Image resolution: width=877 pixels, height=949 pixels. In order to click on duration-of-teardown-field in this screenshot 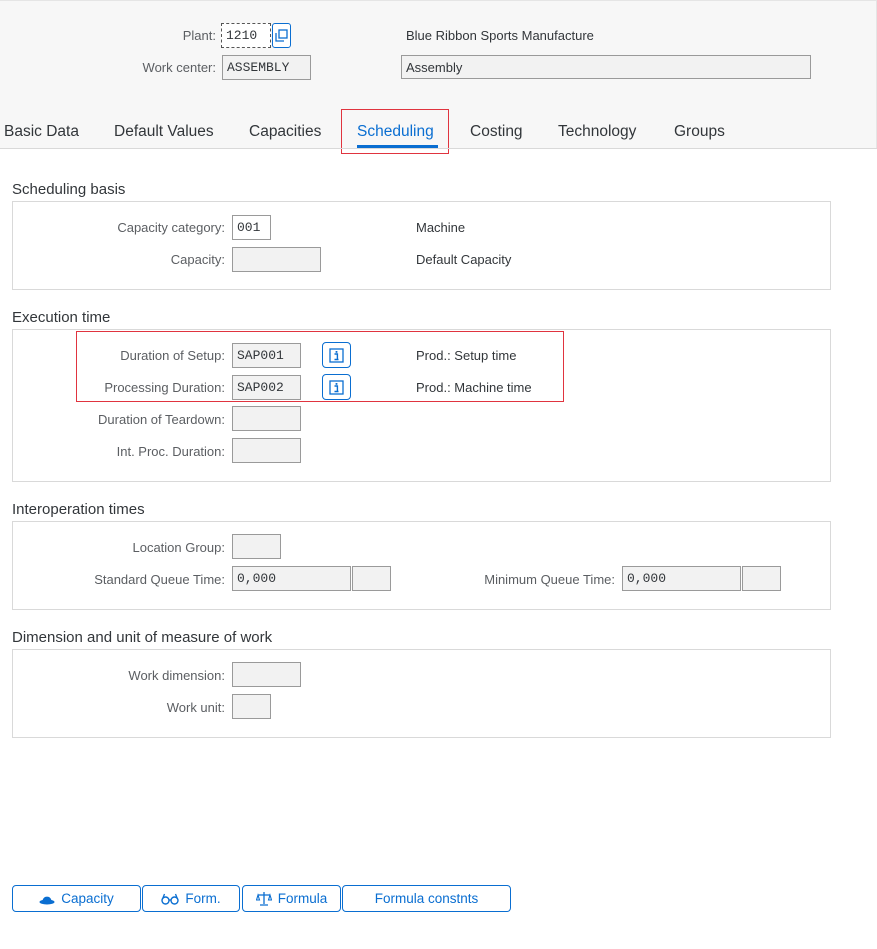, I will do `click(266, 418)`.